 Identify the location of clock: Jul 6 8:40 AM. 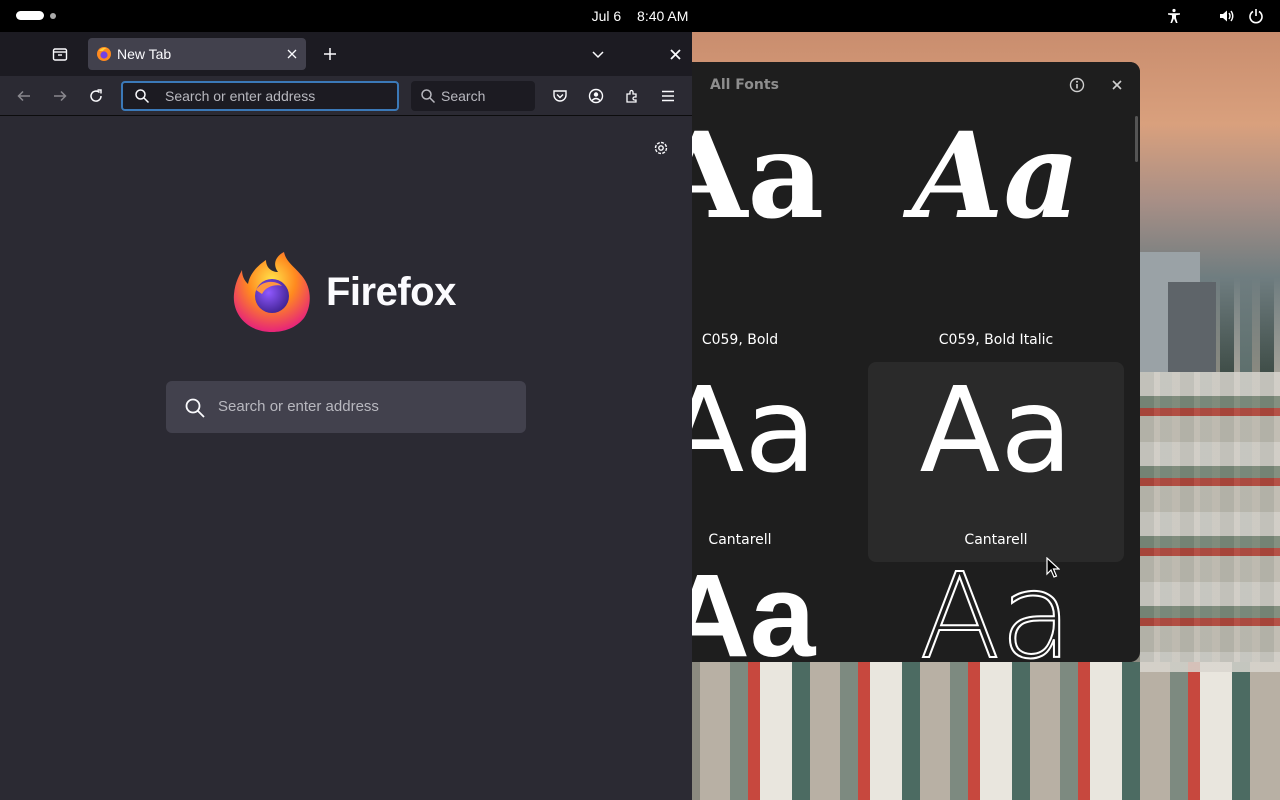
(640, 16).